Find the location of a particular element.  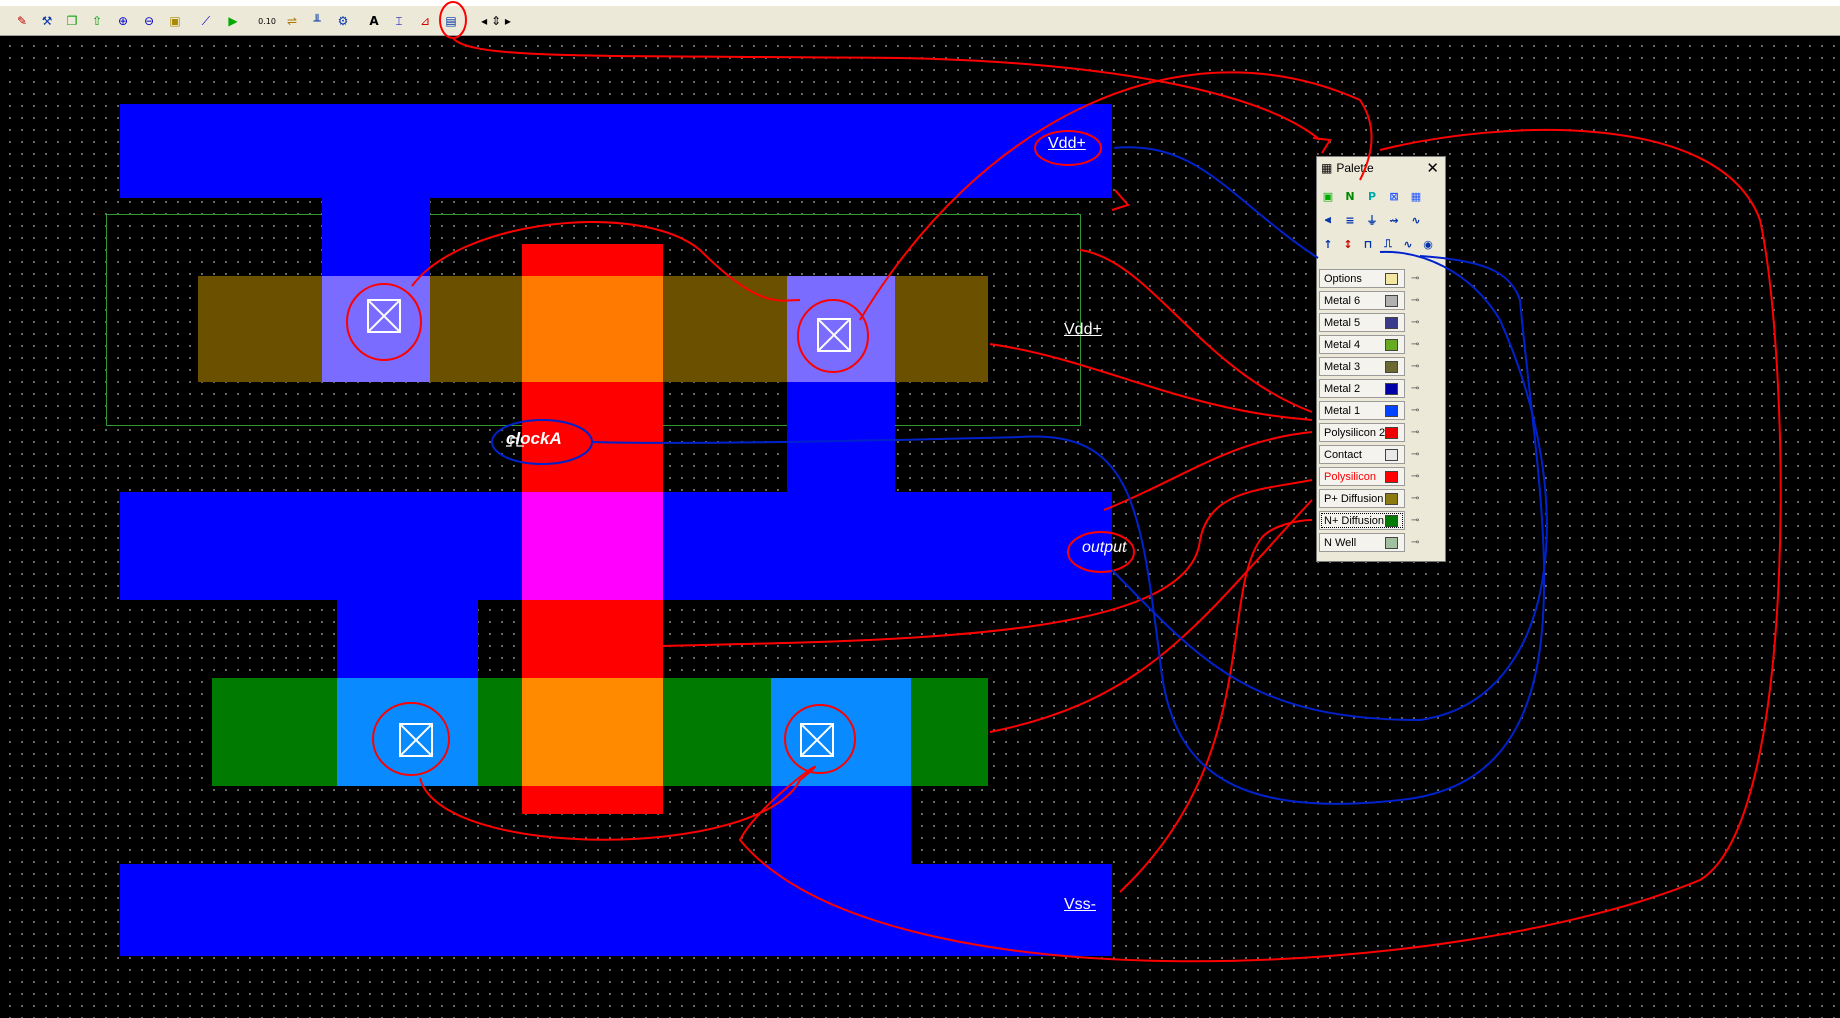

nmos-n-icon: N is located at coordinates (1350, 196).